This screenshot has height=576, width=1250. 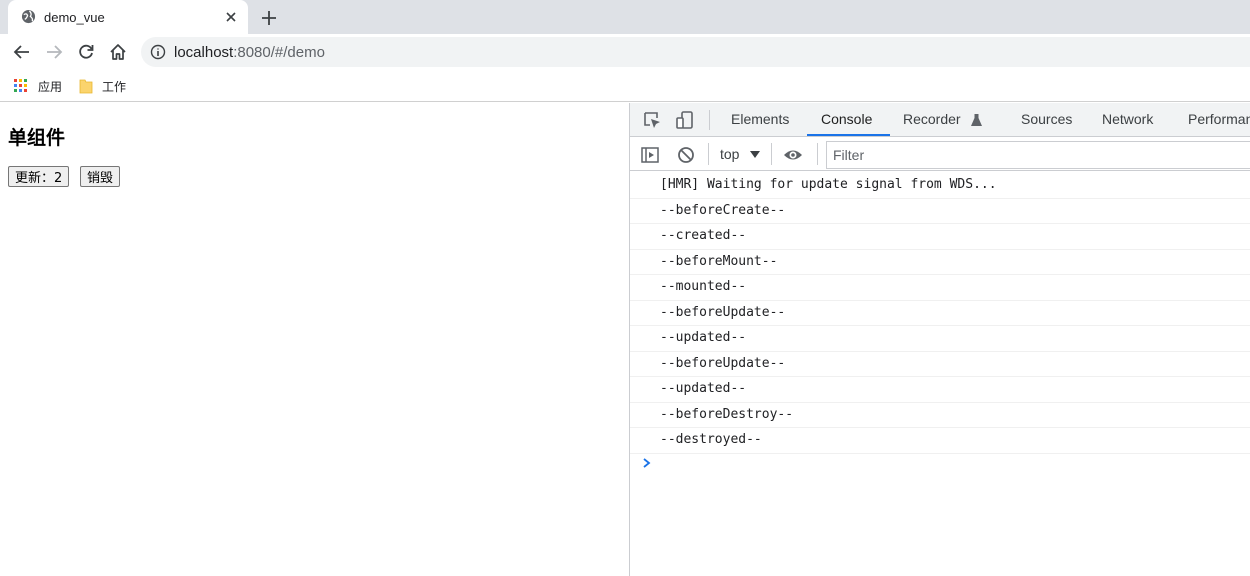 What do you see at coordinates (74, 17) in the screenshot?
I see `tab-title: demo_vue` at bounding box center [74, 17].